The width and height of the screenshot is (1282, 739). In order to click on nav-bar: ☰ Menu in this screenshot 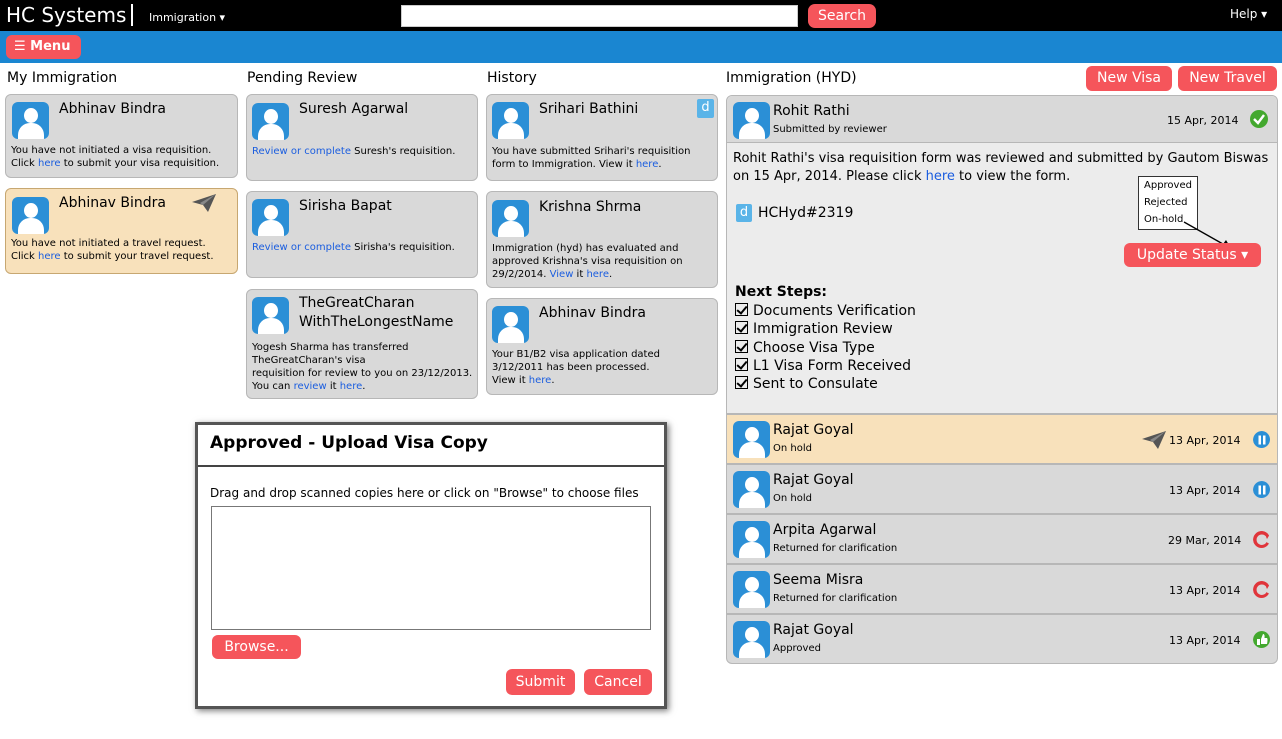, I will do `click(641, 47)`.